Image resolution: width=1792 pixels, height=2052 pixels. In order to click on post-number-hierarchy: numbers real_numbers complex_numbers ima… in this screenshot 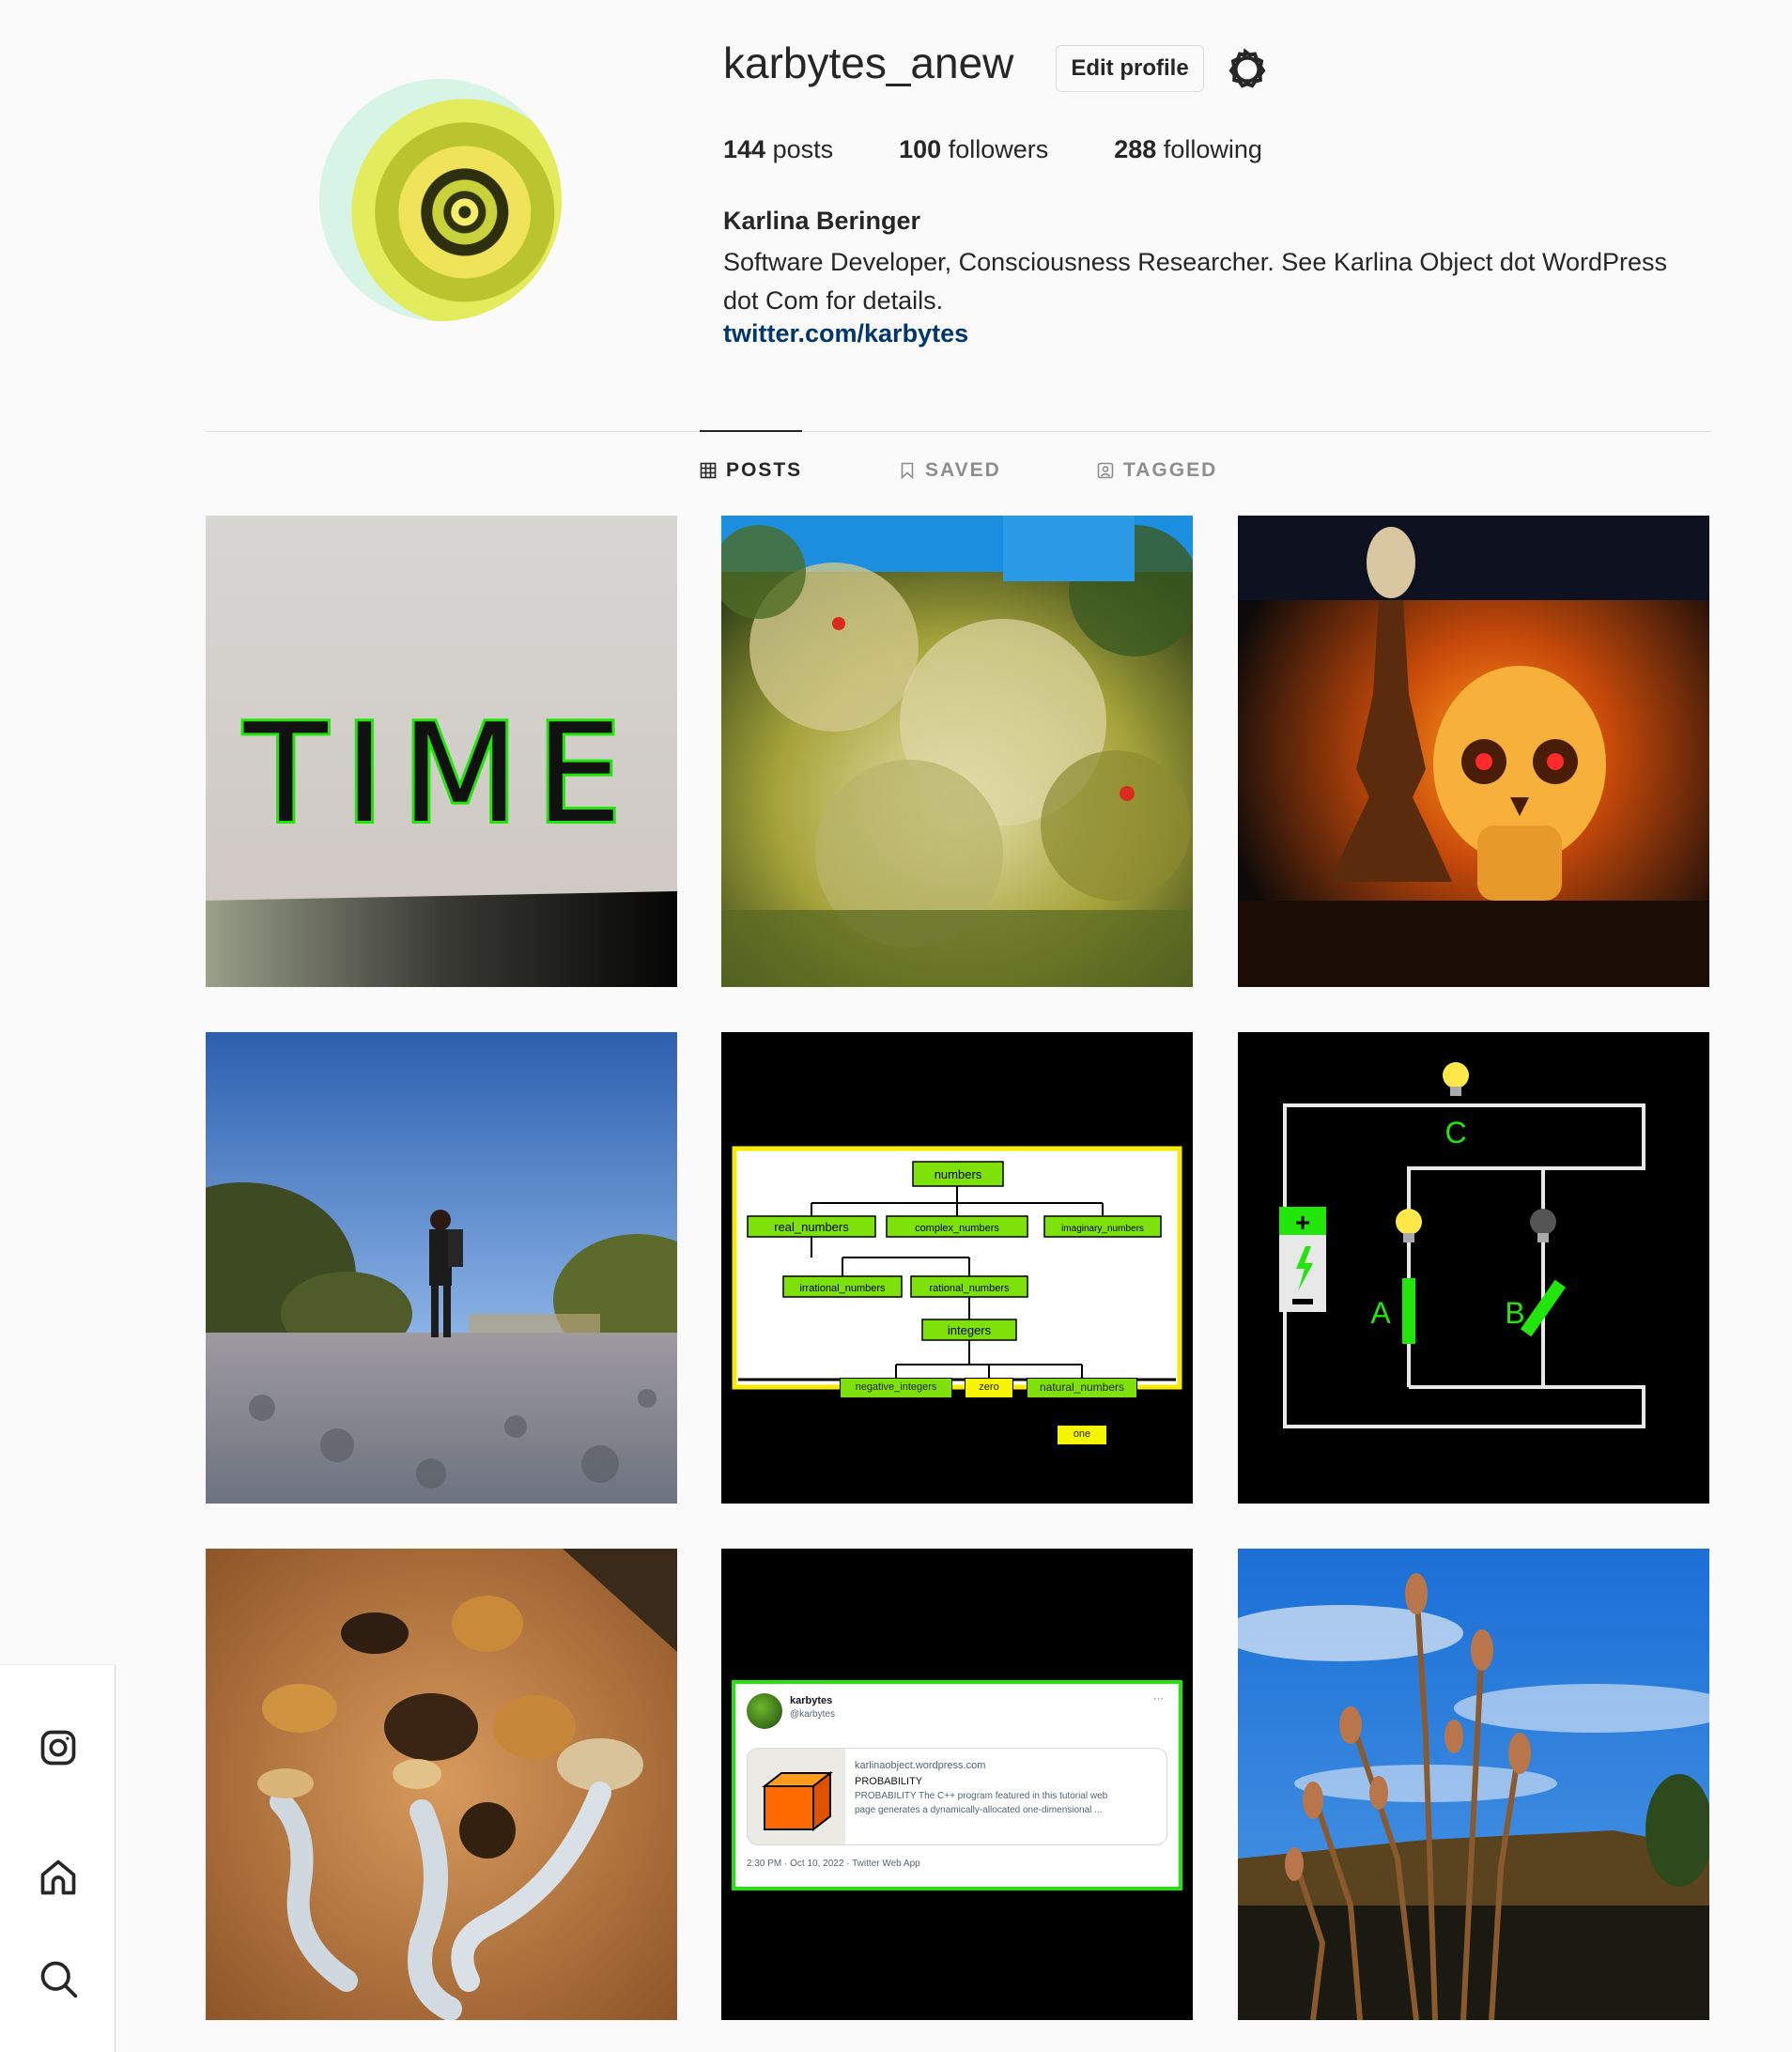, I will do `click(957, 1268)`.